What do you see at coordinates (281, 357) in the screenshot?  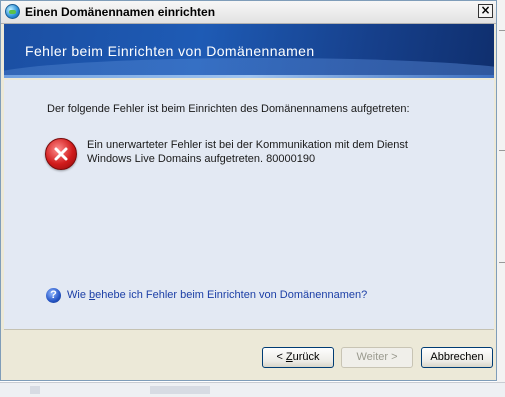 I see `back-button-prefix: <` at bounding box center [281, 357].